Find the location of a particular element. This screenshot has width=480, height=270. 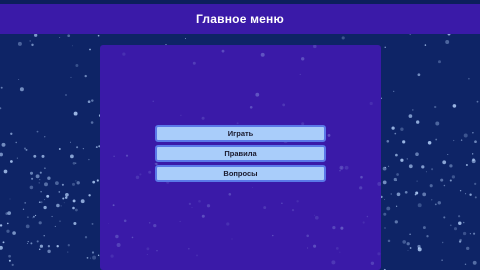

play-button: Играть is located at coordinates (240, 133).